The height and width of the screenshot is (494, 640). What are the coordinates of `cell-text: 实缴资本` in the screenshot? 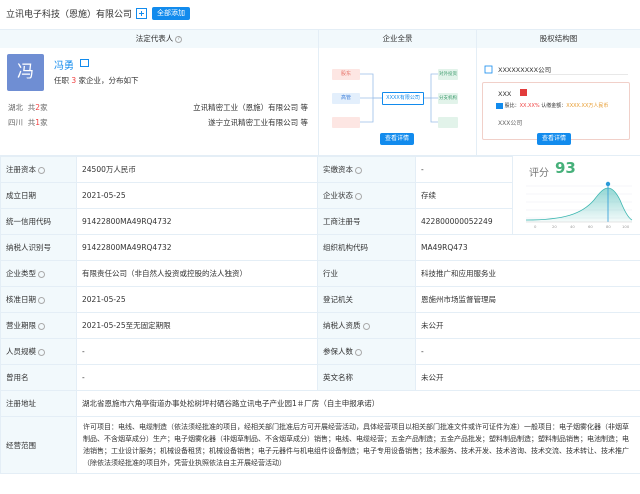 It's located at (338, 169).